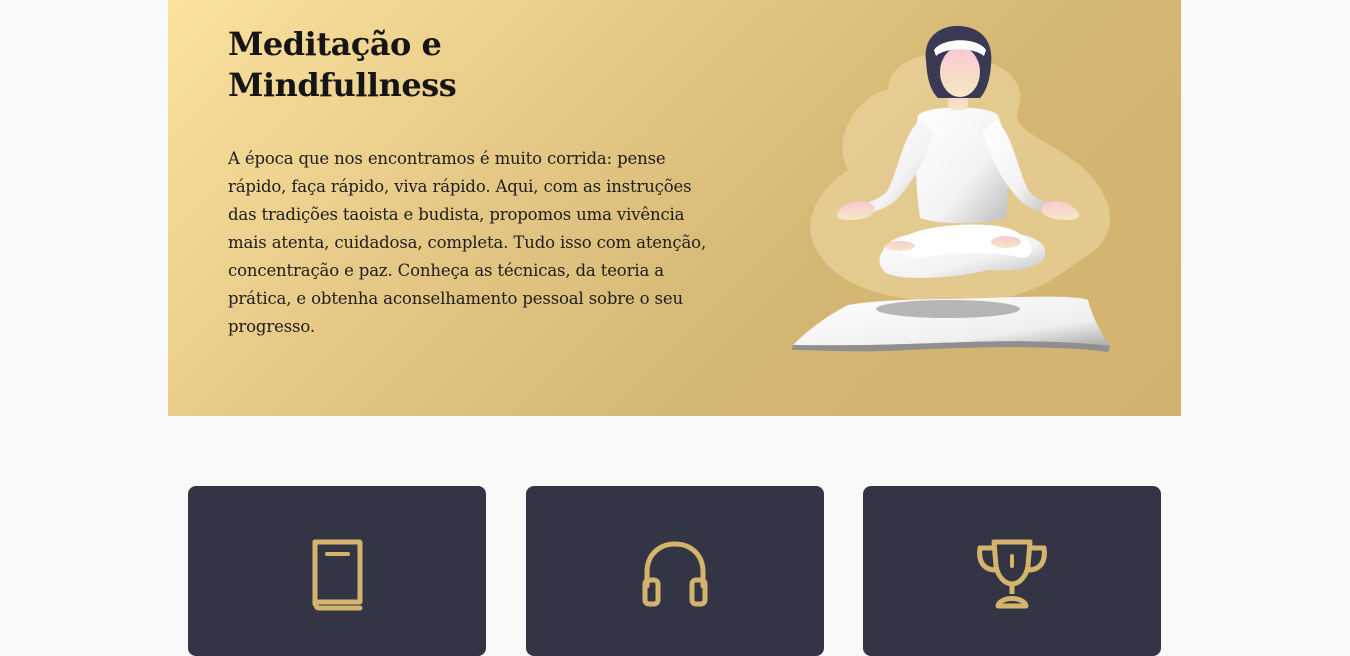 This screenshot has height=656, width=1350. I want to click on feature-card-reading, so click(337, 571).